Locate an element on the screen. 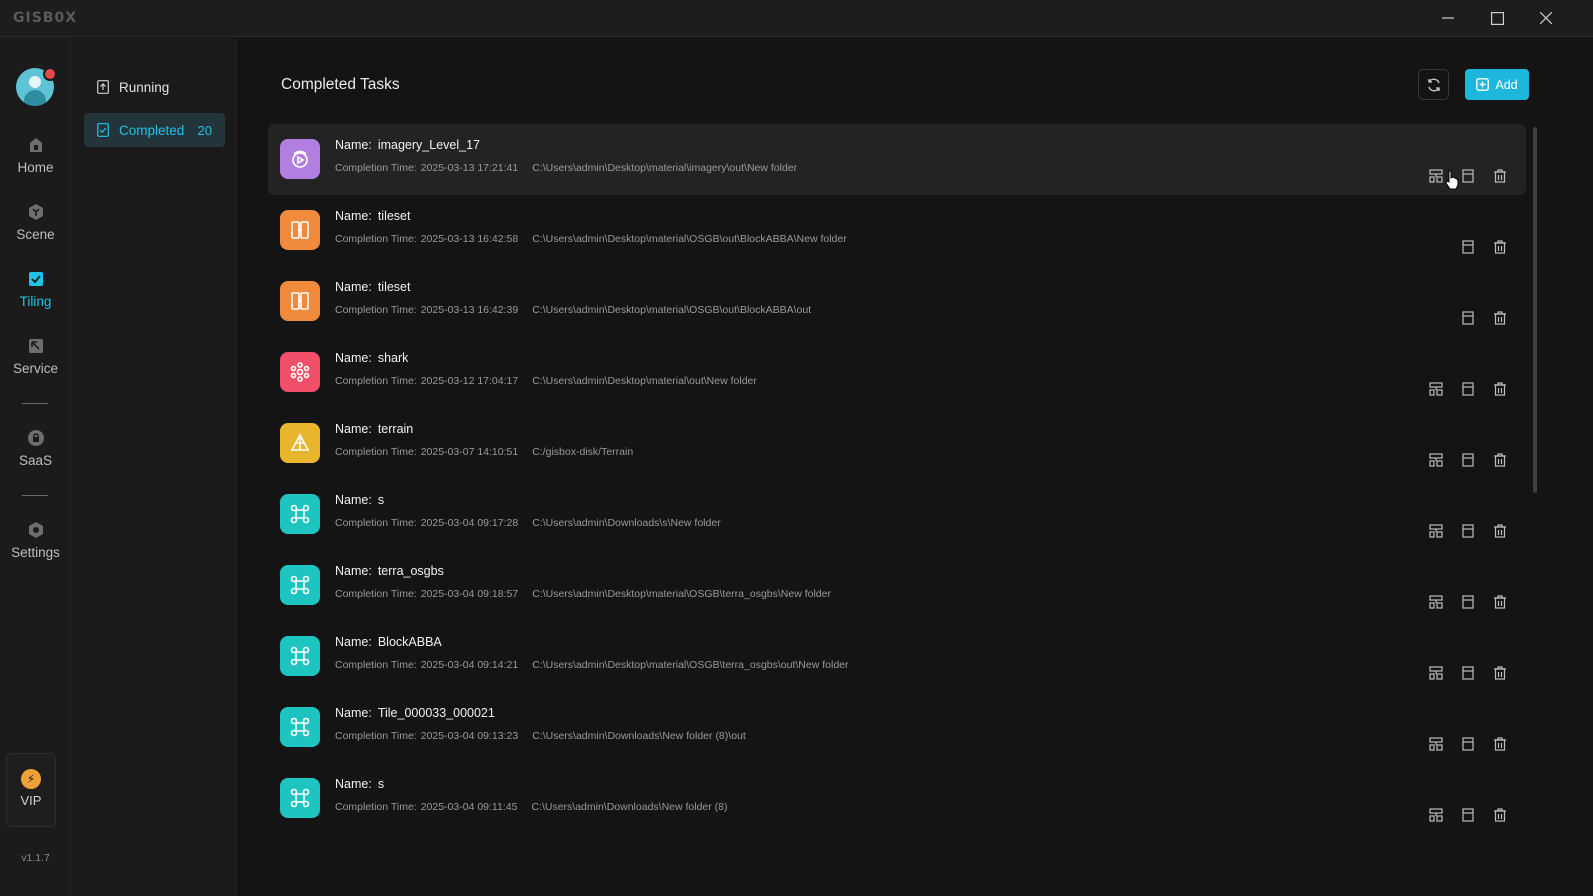 This screenshot has width=1593, height=896. tiling-subnav: Running Completed 20 is located at coordinates (154, 466).